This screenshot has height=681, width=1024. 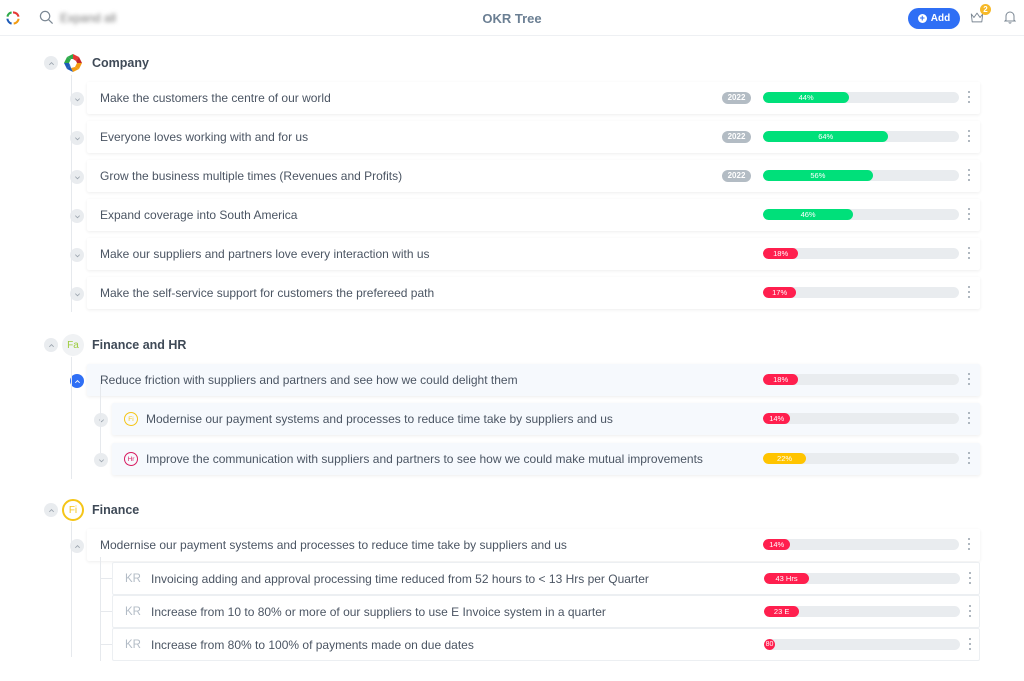 What do you see at coordinates (922, 18) in the screenshot?
I see `plus-icon: +` at bounding box center [922, 18].